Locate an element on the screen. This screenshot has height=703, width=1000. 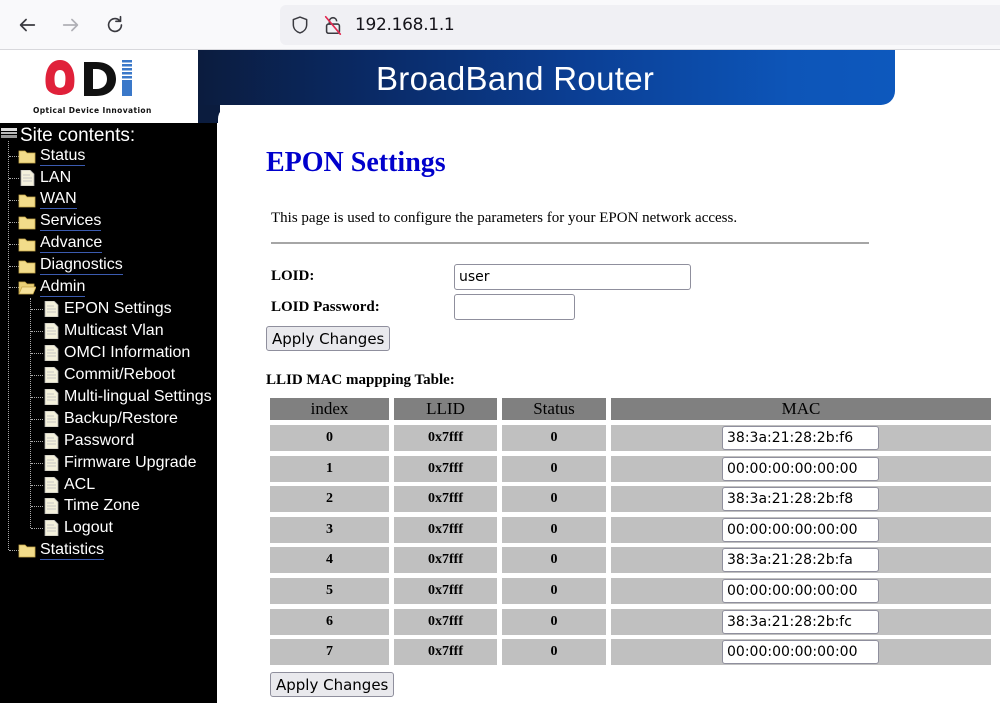
sidebar-item-multi-lingual-settings: Multi-lingual Settings is located at coordinates (127, 397).